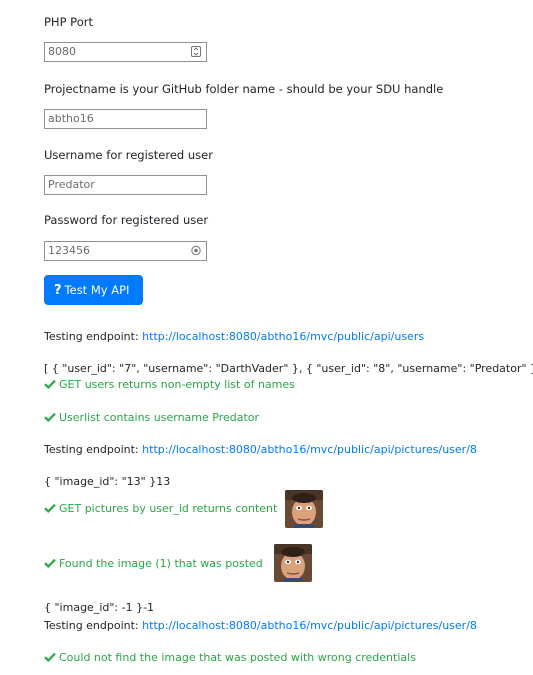 Image resolution: width=533 pixels, height=675 pixels. I want to click on spinner-icon, so click(196, 51).